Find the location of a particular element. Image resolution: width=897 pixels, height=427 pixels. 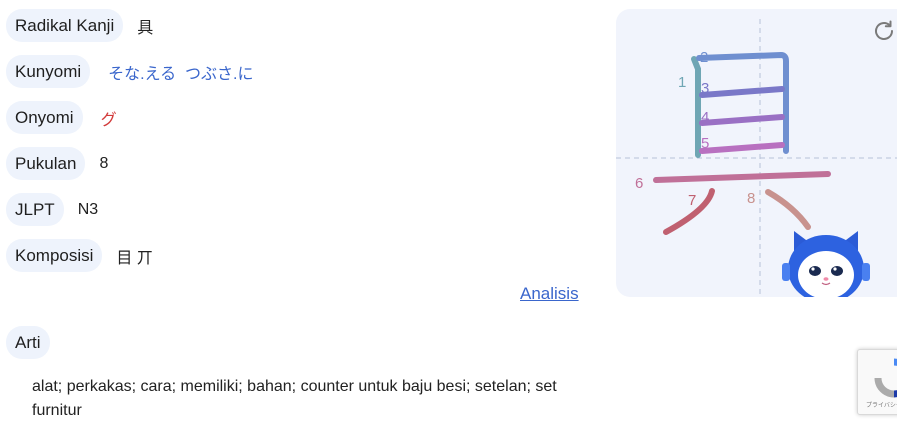

detail-row-radical: Radikal Kanji 具 is located at coordinates (79, 25).